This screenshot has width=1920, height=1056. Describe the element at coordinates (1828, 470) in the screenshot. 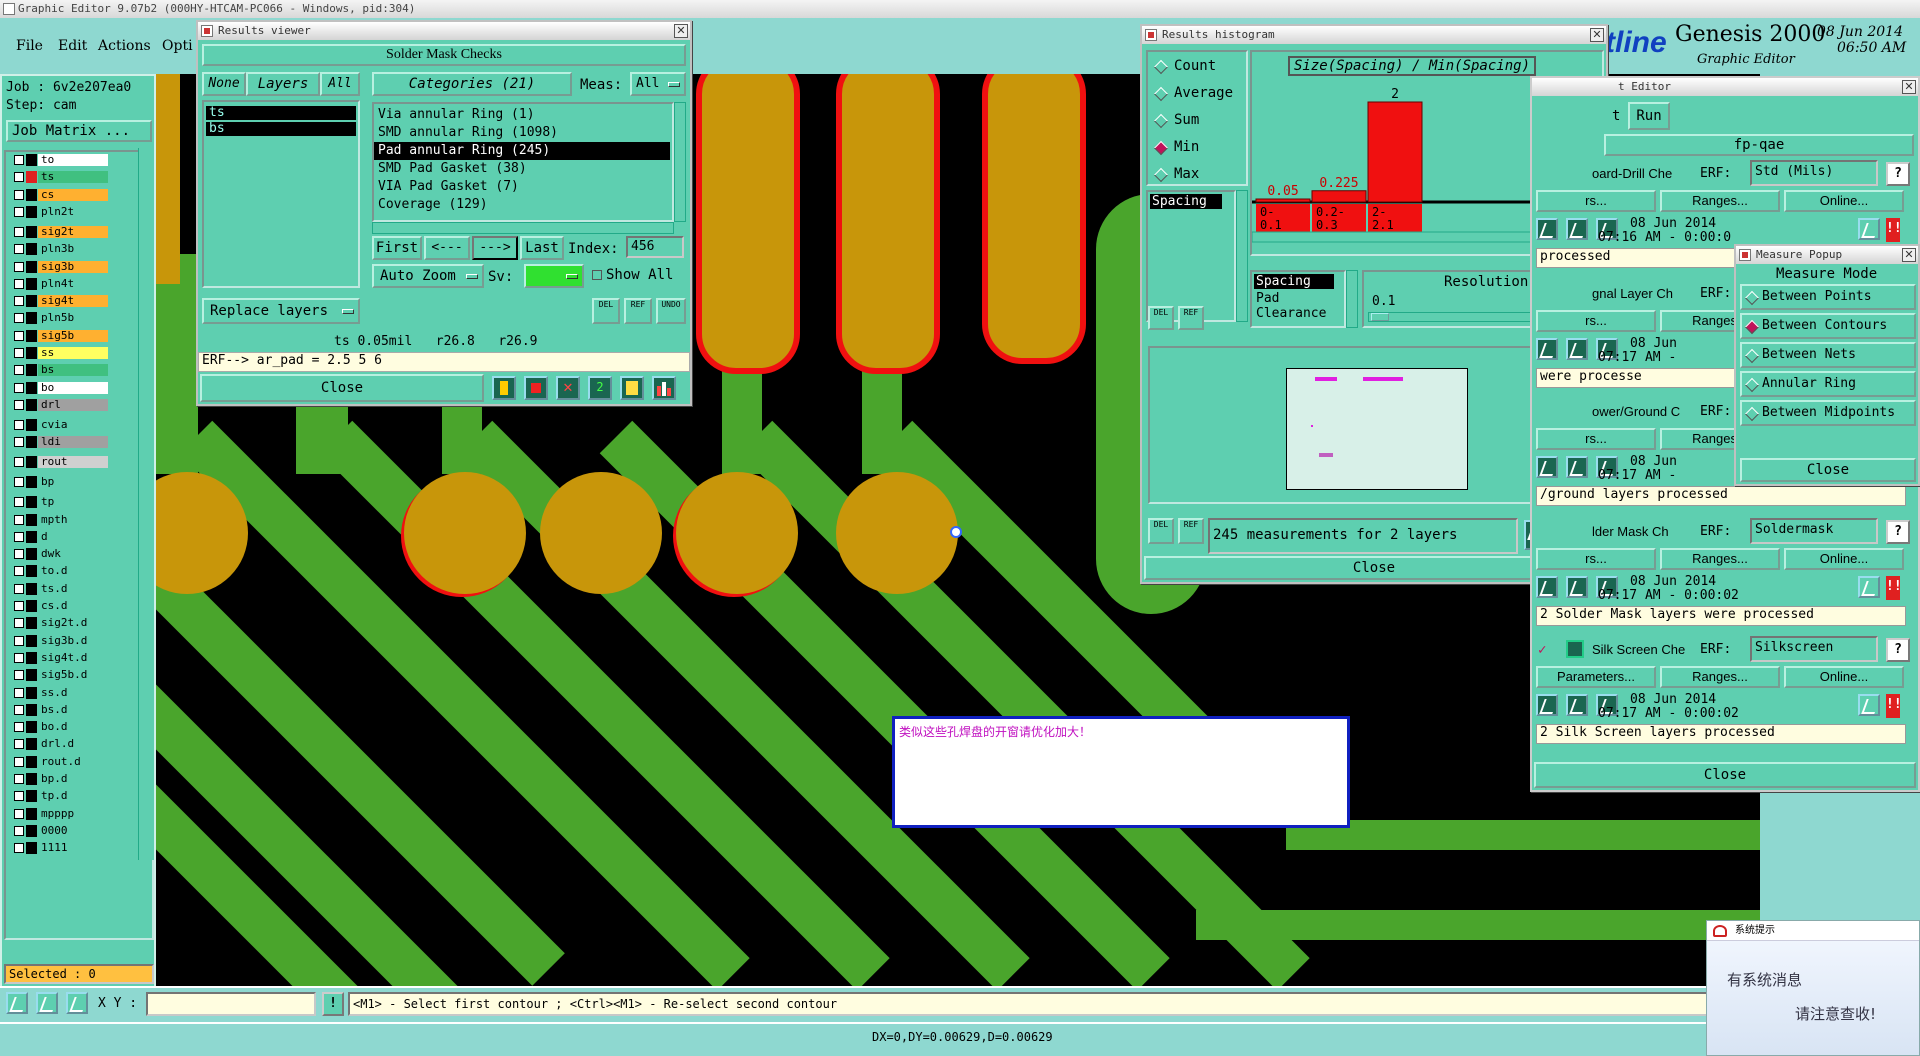

I see `measure-close-button: Close` at that location.